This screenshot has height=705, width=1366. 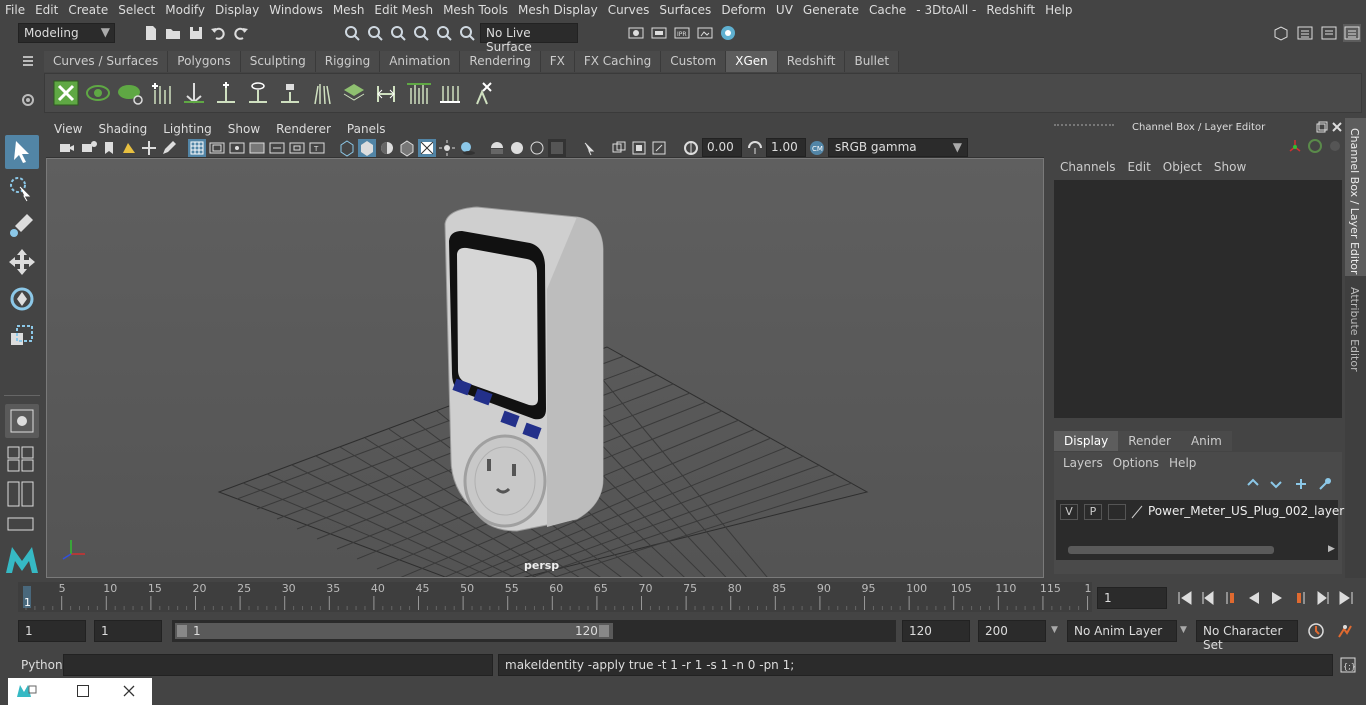 What do you see at coordinates (185, 10) in the screenshot?
I see `menu-modify: Modify` at bounding box center [185, 10].